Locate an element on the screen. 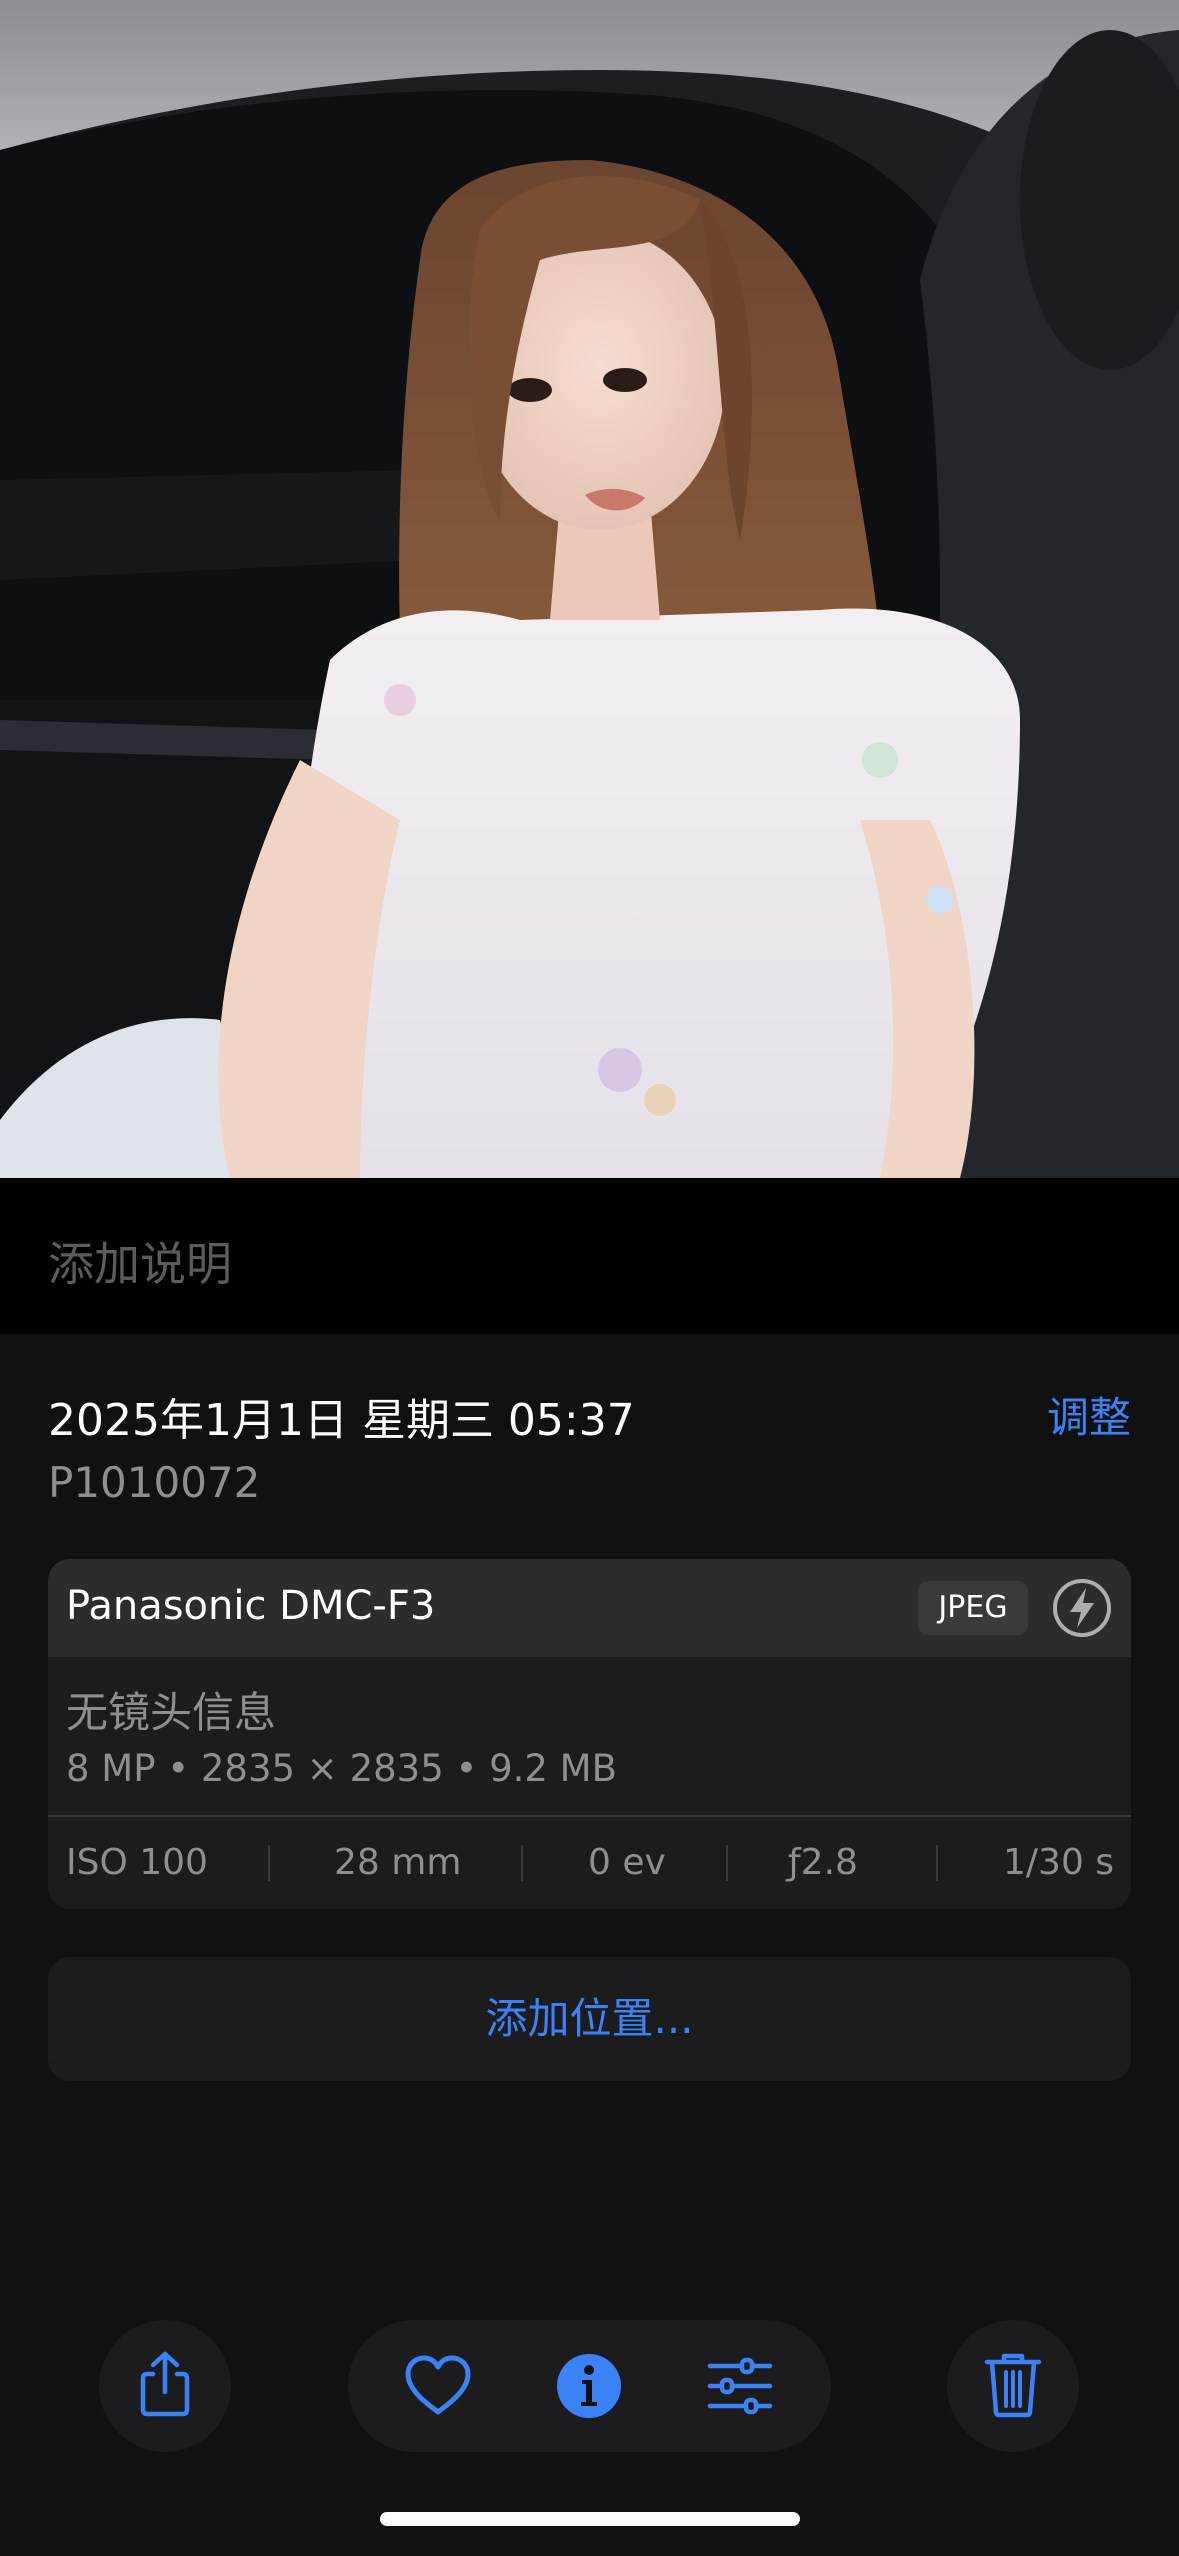 The height and width of the screenshot is (2556, 1179). share-button is located at coordinates (165, 2386).